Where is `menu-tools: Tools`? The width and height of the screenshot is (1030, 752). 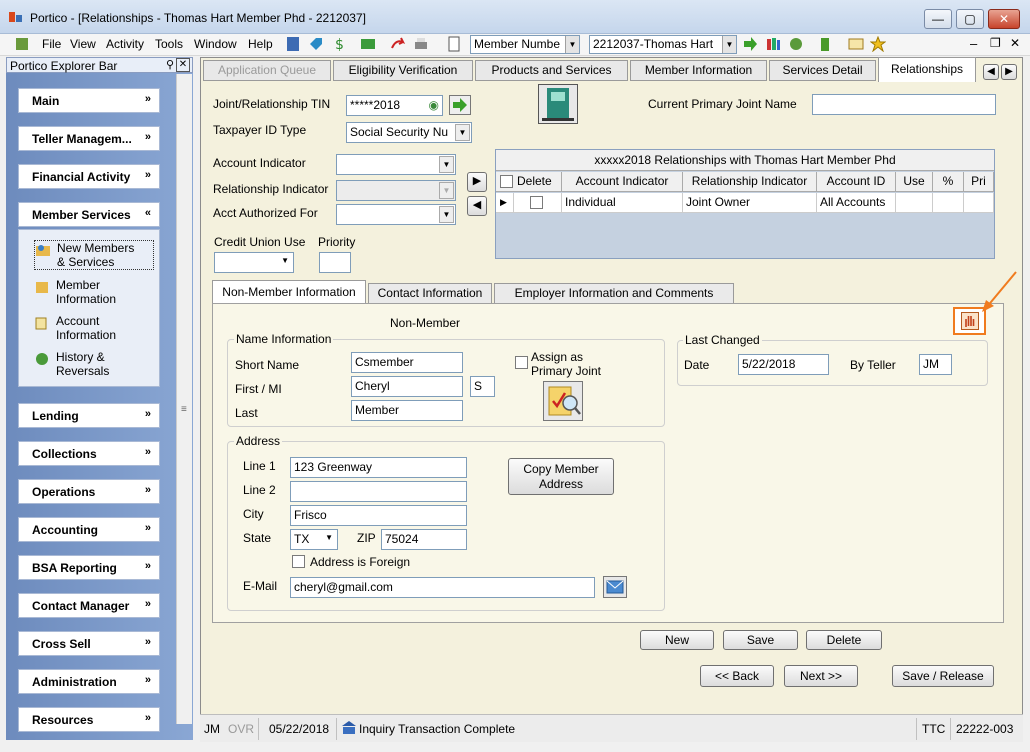 menu-tools: Tools is located at coordinates (169, 44).